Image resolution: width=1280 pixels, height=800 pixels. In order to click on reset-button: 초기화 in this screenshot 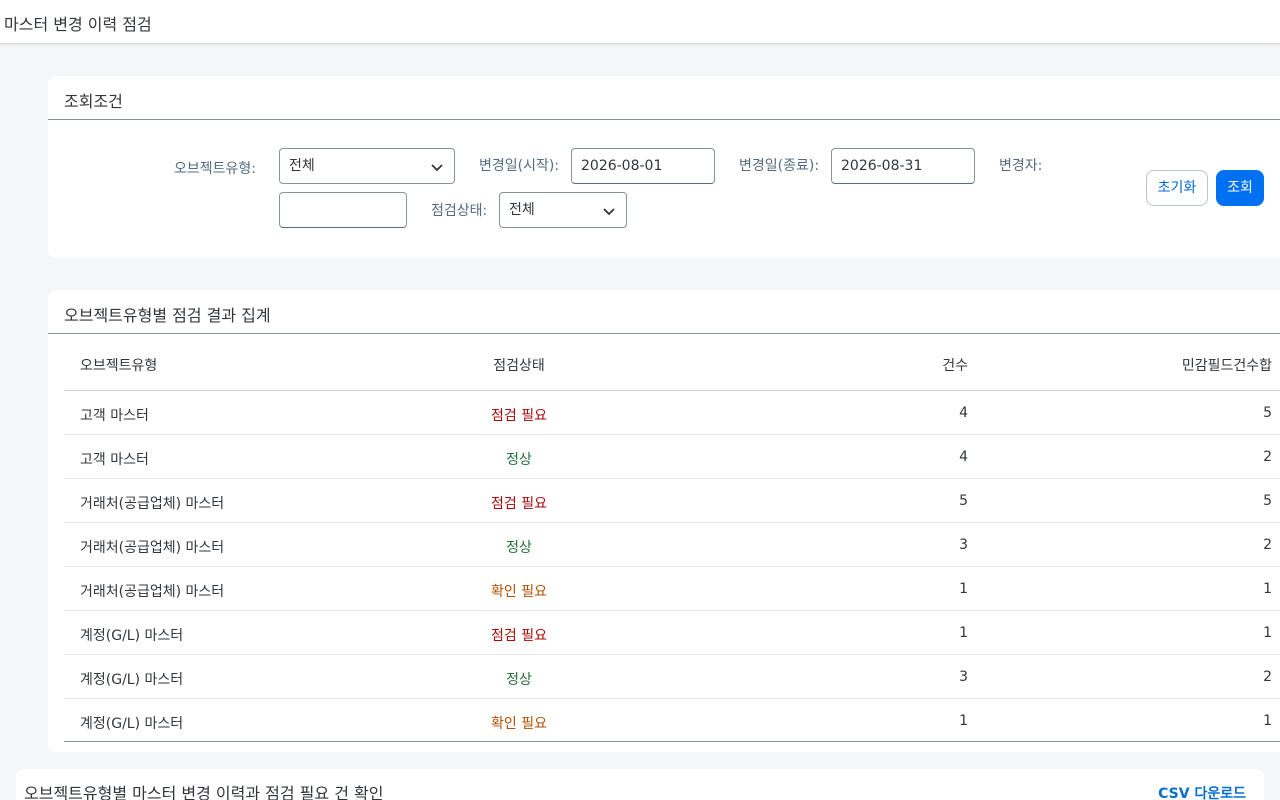, I will do `click(1177, 188)`.